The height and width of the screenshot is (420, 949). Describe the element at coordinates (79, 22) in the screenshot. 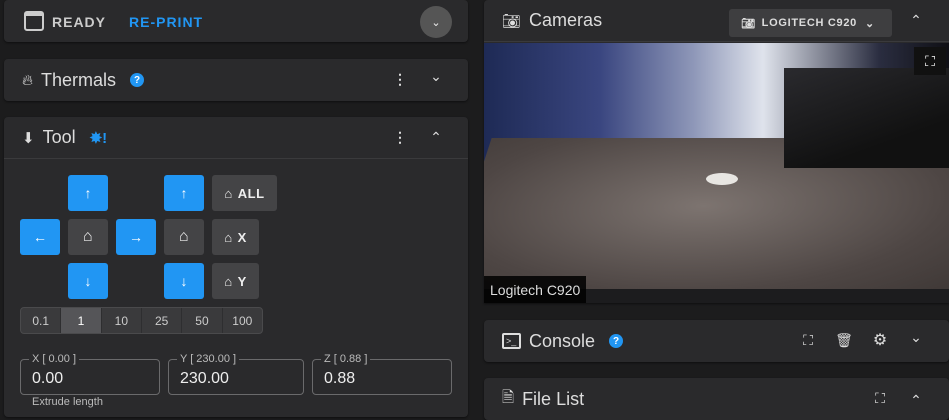

I see `status-text: READY` at that location.